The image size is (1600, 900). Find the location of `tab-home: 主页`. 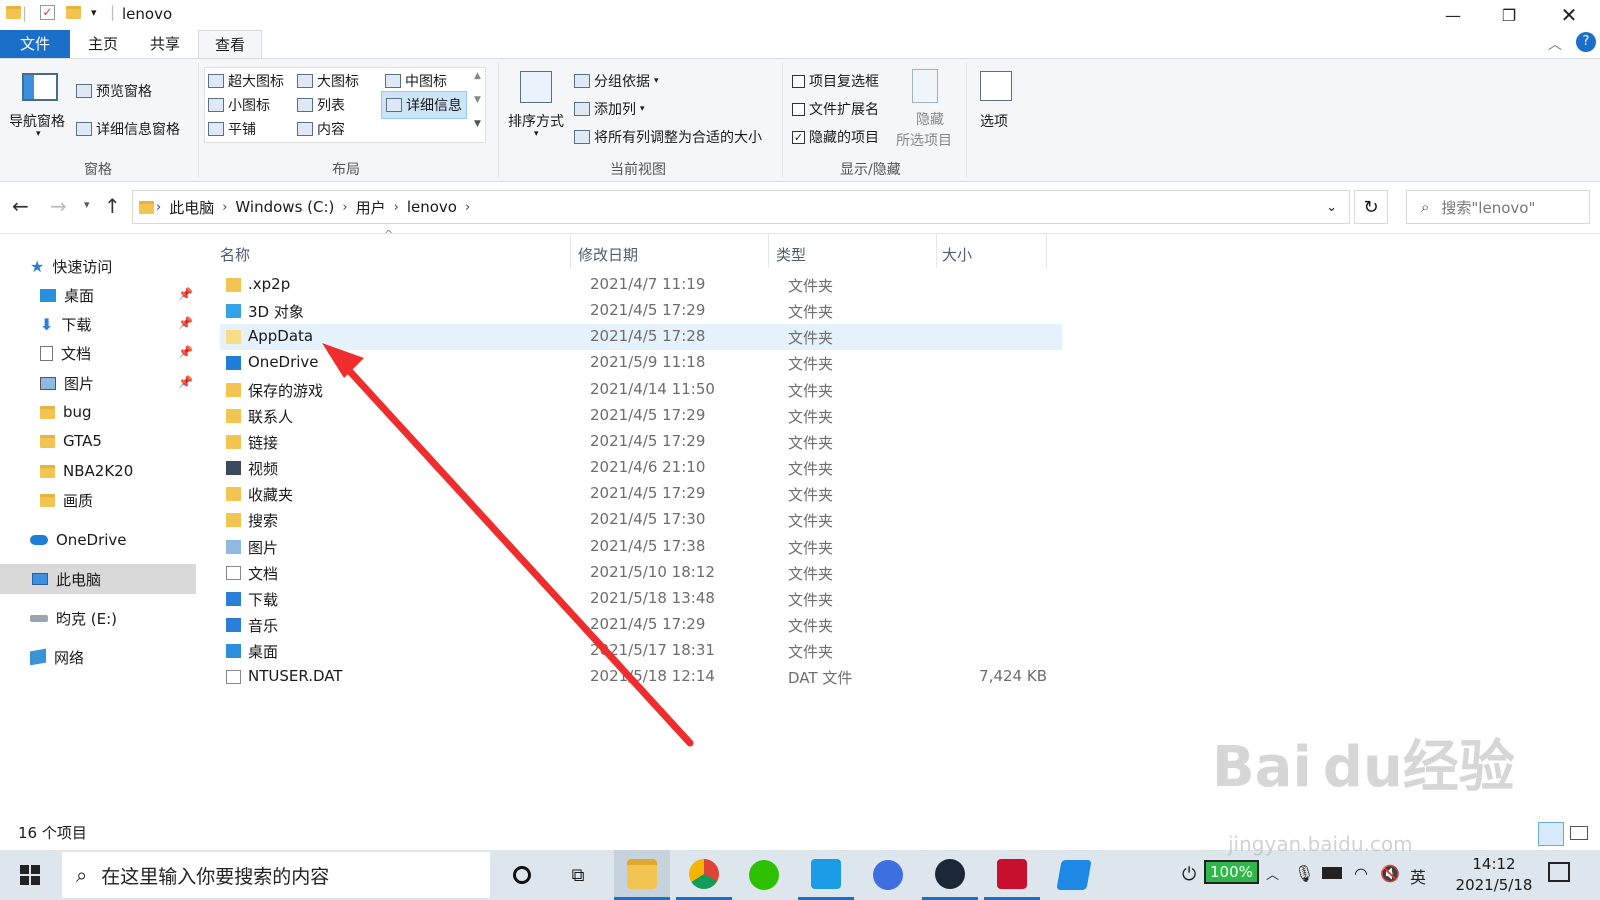

tab-home: 主页 is located at coordinates (103, 44).